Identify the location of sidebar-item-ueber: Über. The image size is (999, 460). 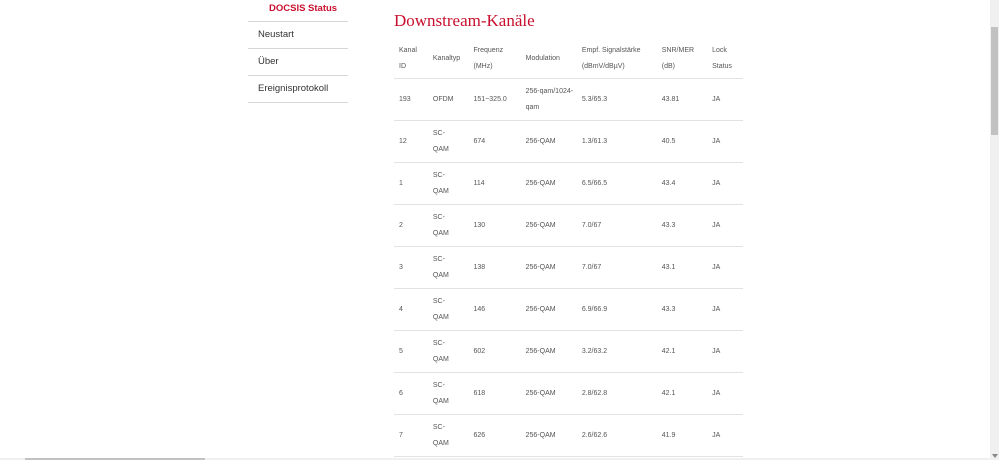
(298, 62).